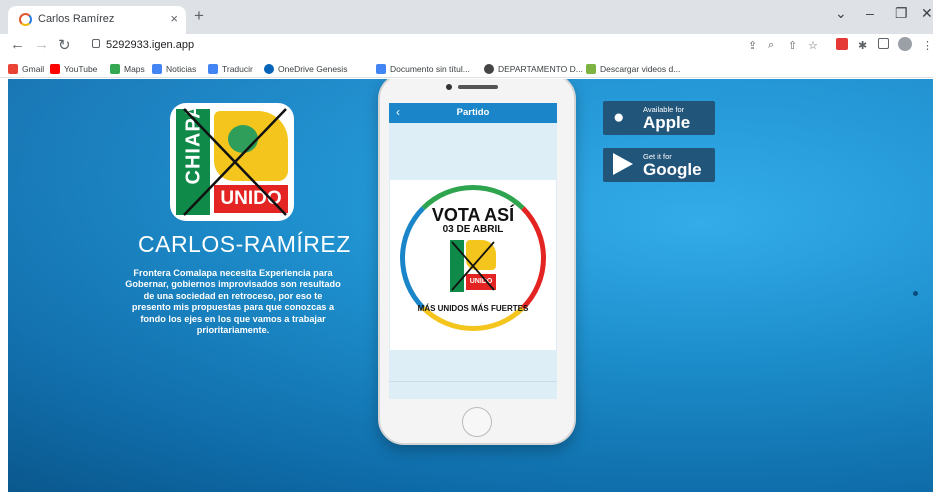  Describe the element at coordinates (870, 13) in the screenshot. I see `minimize-button: –` at that location.